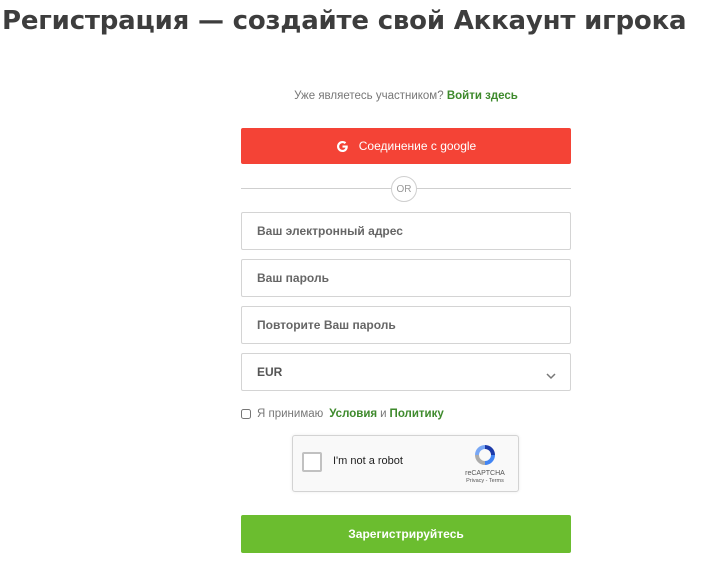 Image resolution: width=723 pixels, height=570 pixels. I want to click on google-signin-button: Соединение с google, so click(406, 146).